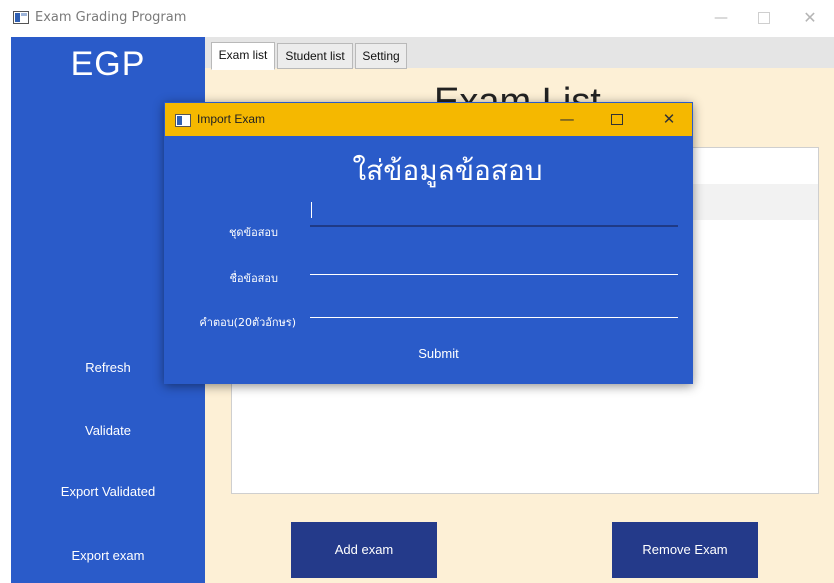 This screenshot has width=834, height=583. I want to click on maximize-button, so click(764, 18).